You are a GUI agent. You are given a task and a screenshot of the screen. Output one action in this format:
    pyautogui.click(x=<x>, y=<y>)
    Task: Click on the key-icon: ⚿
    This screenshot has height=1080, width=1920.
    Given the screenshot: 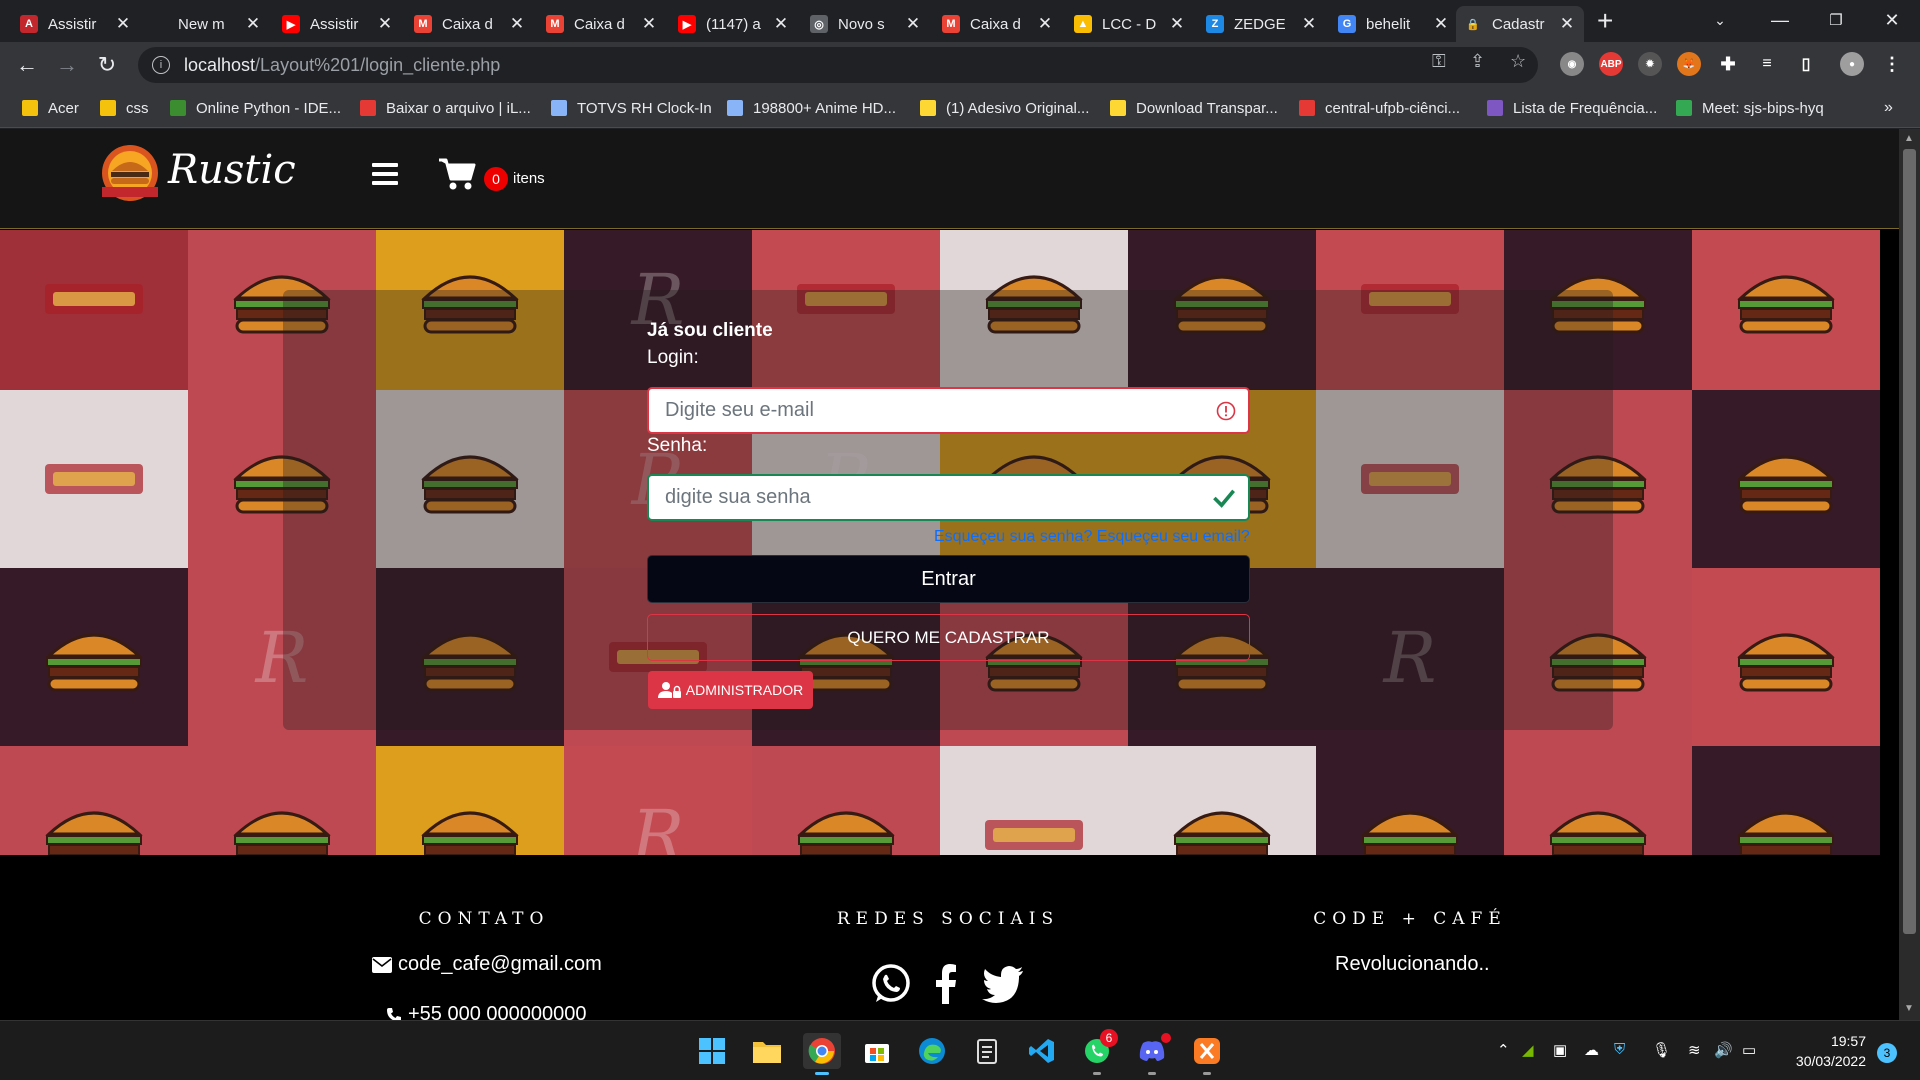 What is the action you would take?
    pyautogui.click(x=1439, y=61)
    